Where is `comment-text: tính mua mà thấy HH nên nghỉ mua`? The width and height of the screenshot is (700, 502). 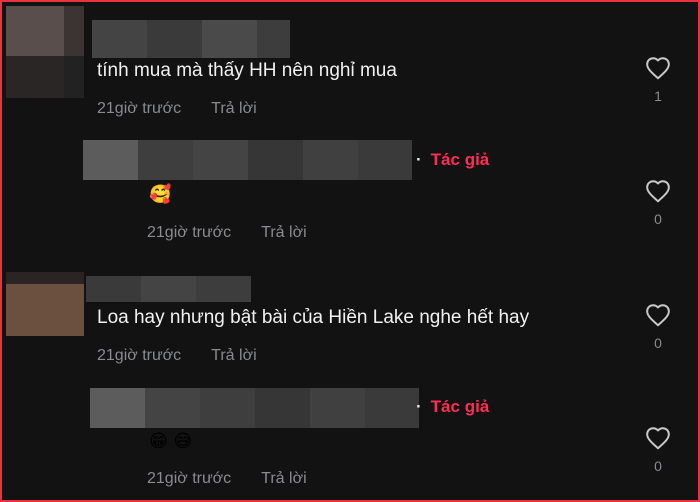
comment-text: tính mua mà thấy HH nên nghỉ mua is located at coordinates (247, 70).